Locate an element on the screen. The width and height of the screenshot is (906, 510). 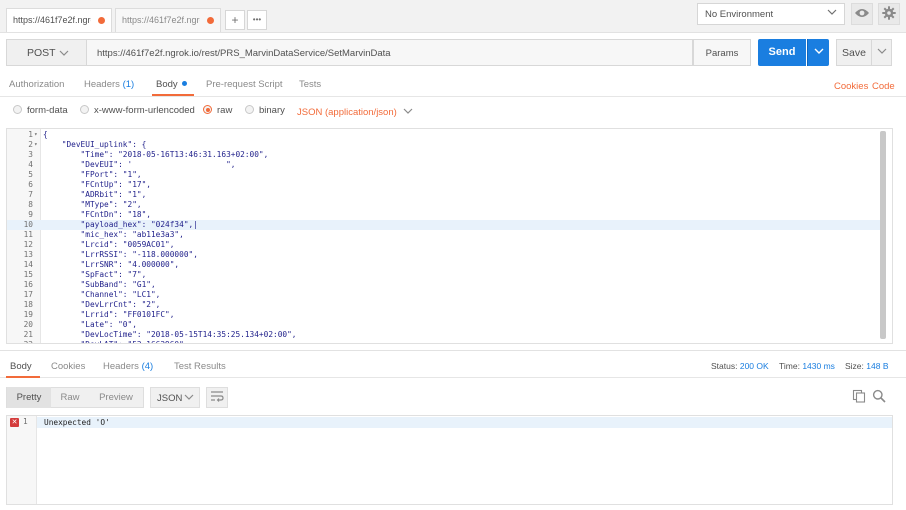
send-button: Send is located at coordinates (782, 52).